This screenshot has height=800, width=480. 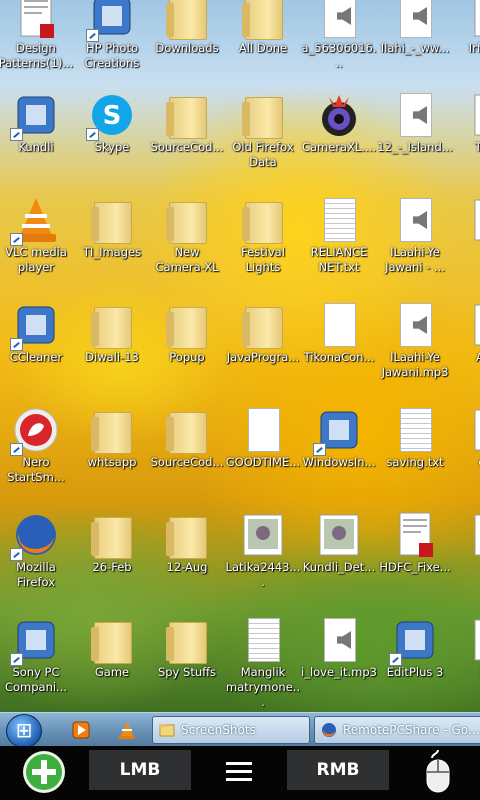 I want to click on media-player-icon, so click(x=81, y=730).